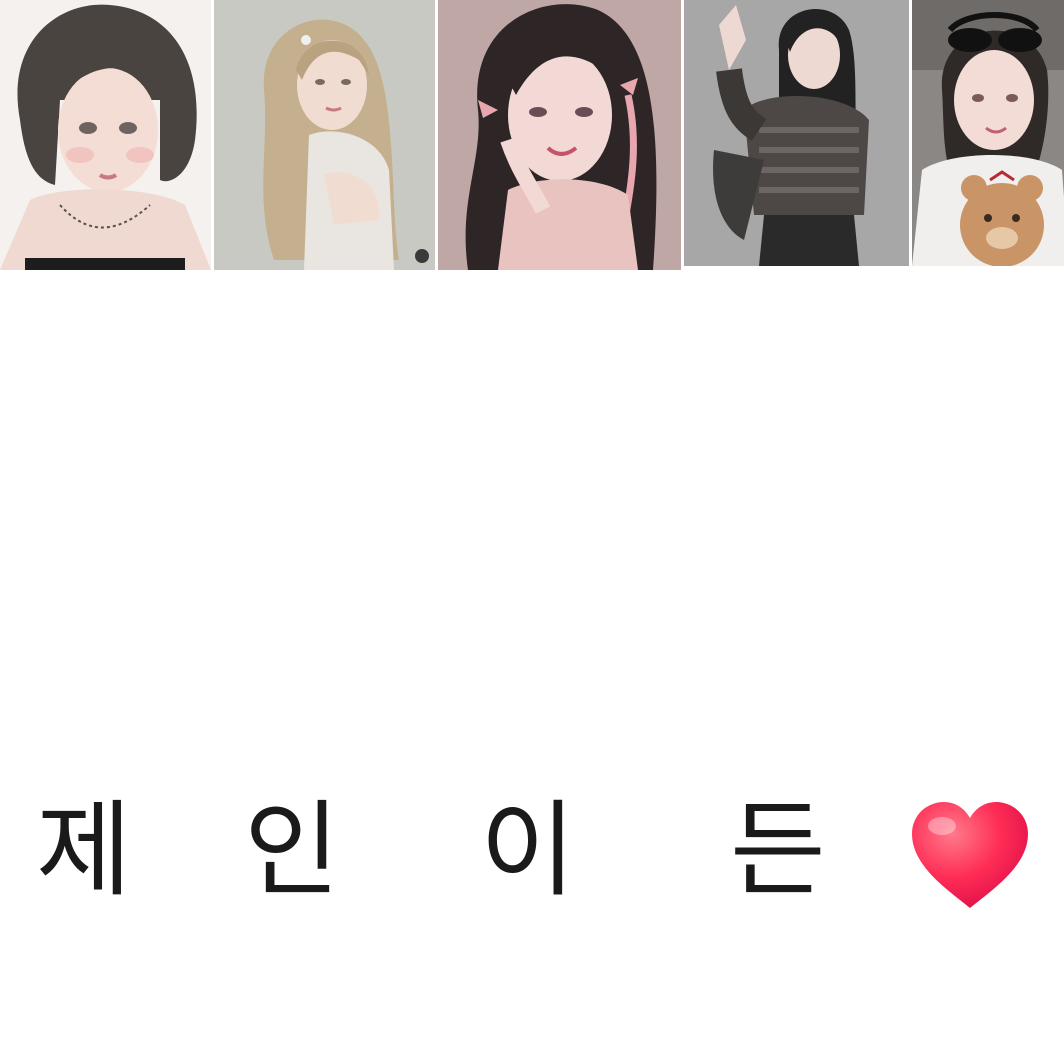 The width and height of the screenshot is (1064, 1064). I want to click on caption-row: 제 인 이 든, so click(532, 850).